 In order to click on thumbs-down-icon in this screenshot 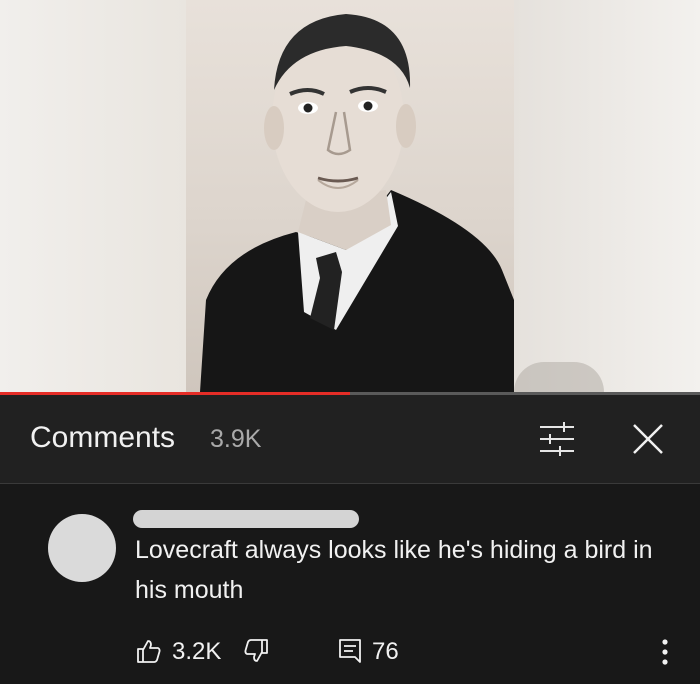, I will do `click(256, 651)`.